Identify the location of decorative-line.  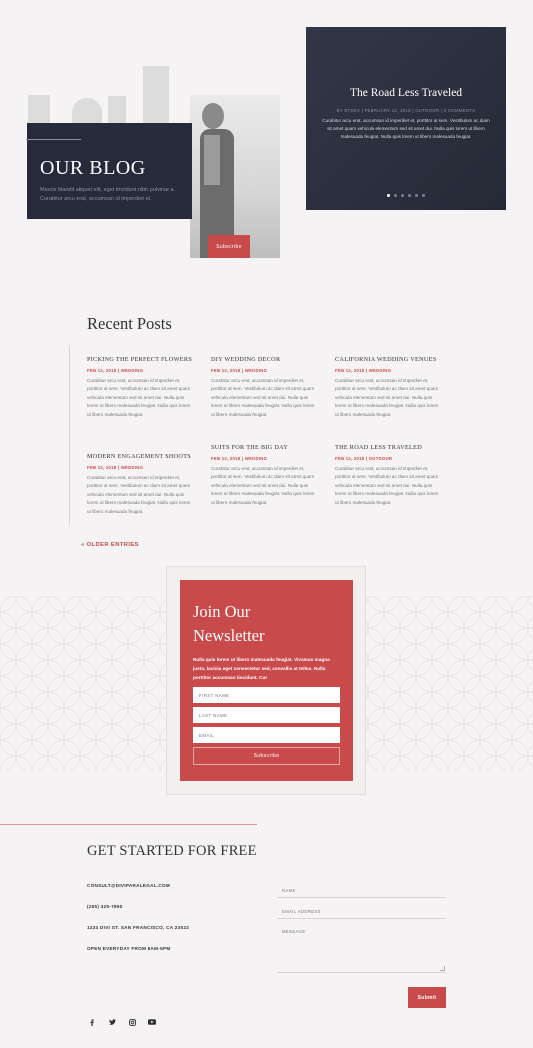
(53, 139).